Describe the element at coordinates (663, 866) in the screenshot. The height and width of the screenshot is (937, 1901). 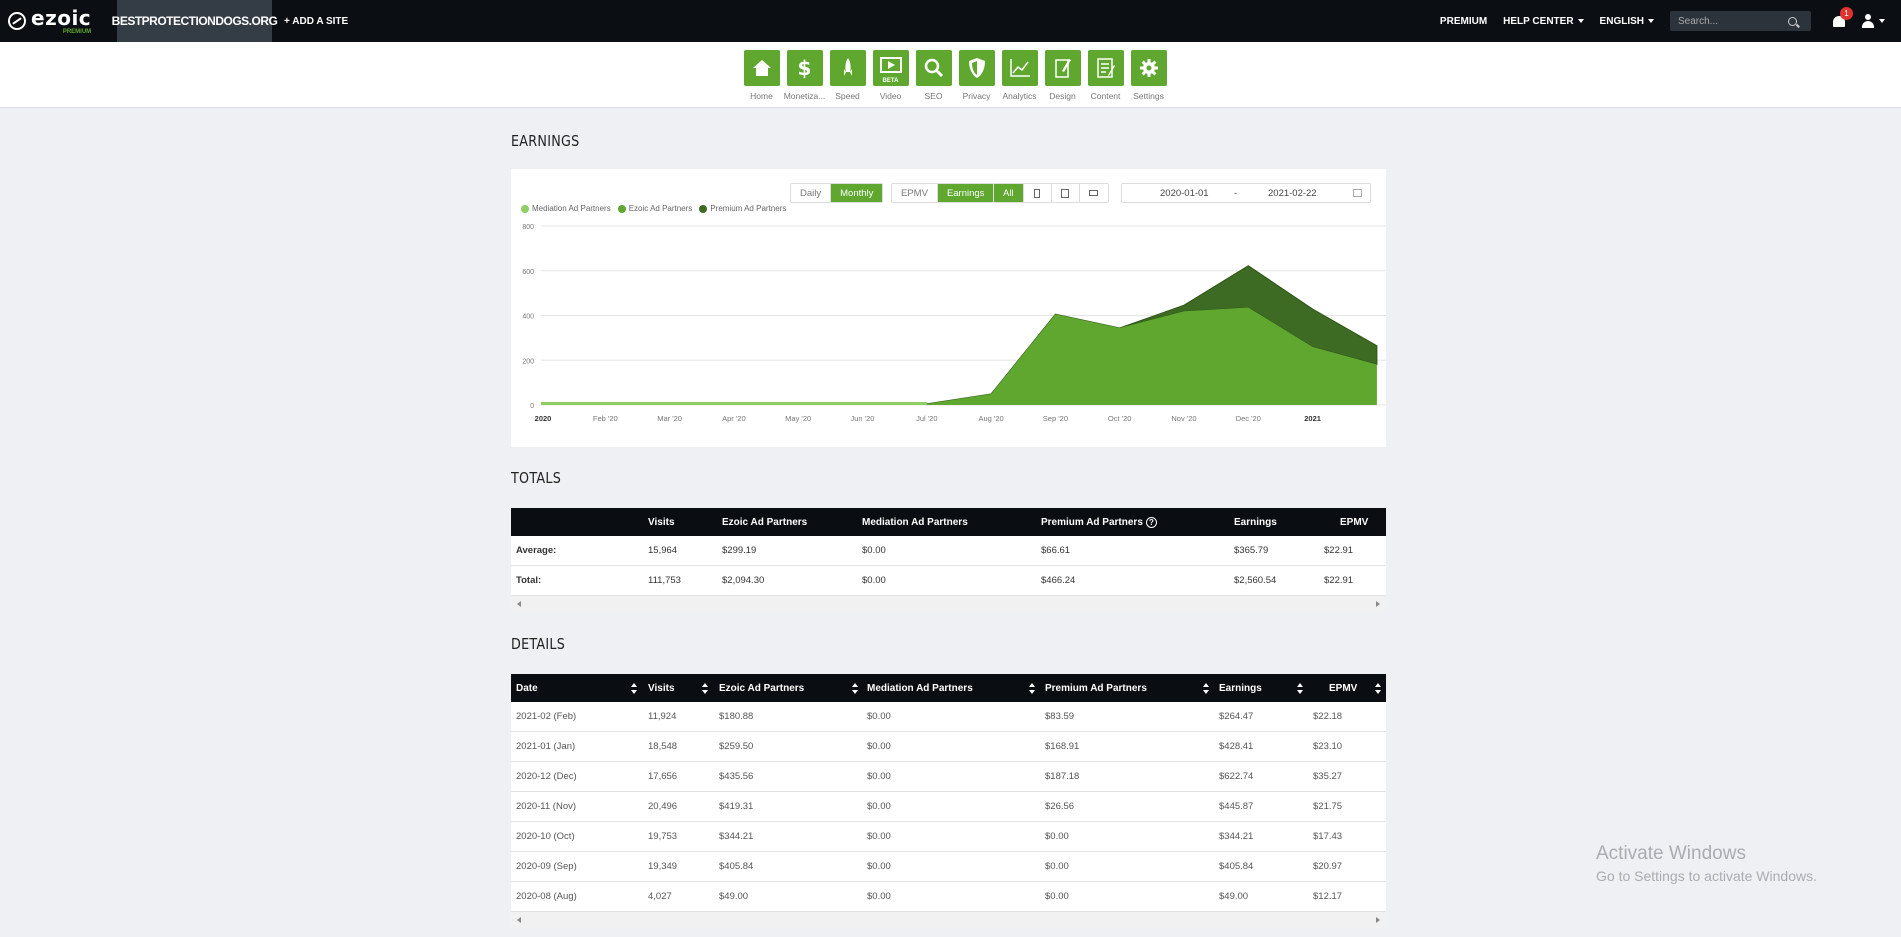
I see `table-cell: 19,349` at that location.